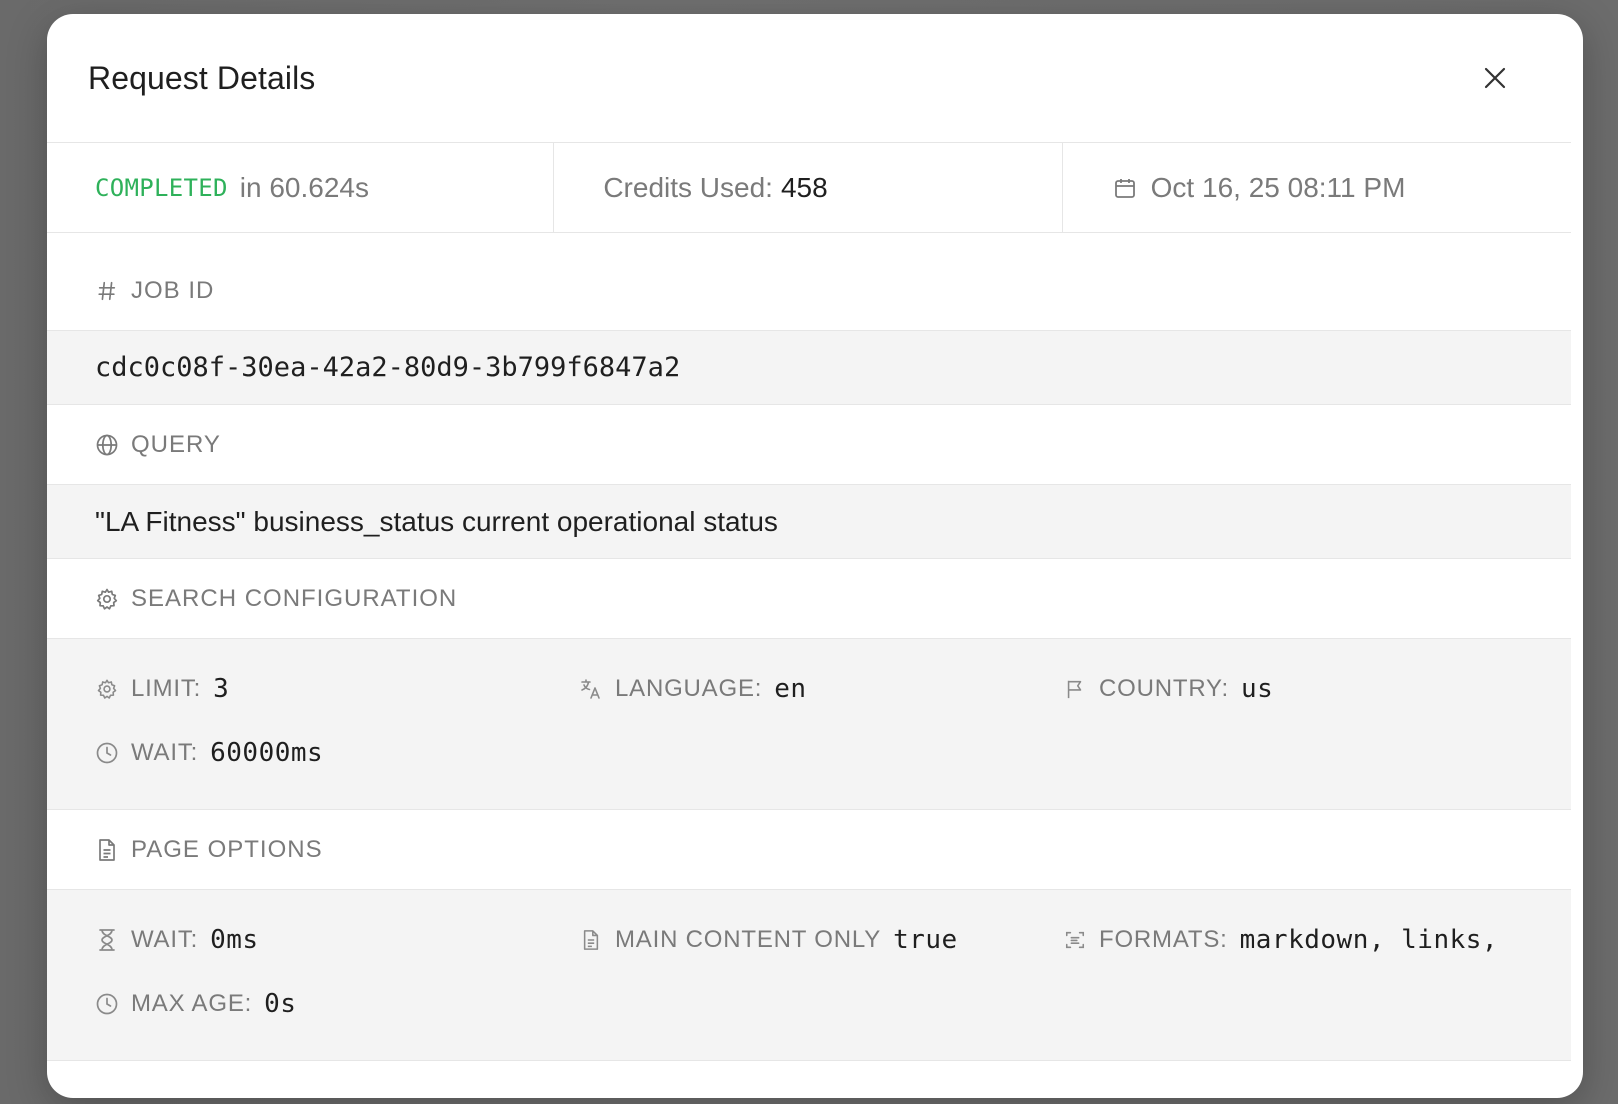 The height and width of the screenshot is (1104, 1618). What do you see at coordinates (221, 689) in the screenshot?
I see `limit-value: 3` at bounding box center [221, 689].